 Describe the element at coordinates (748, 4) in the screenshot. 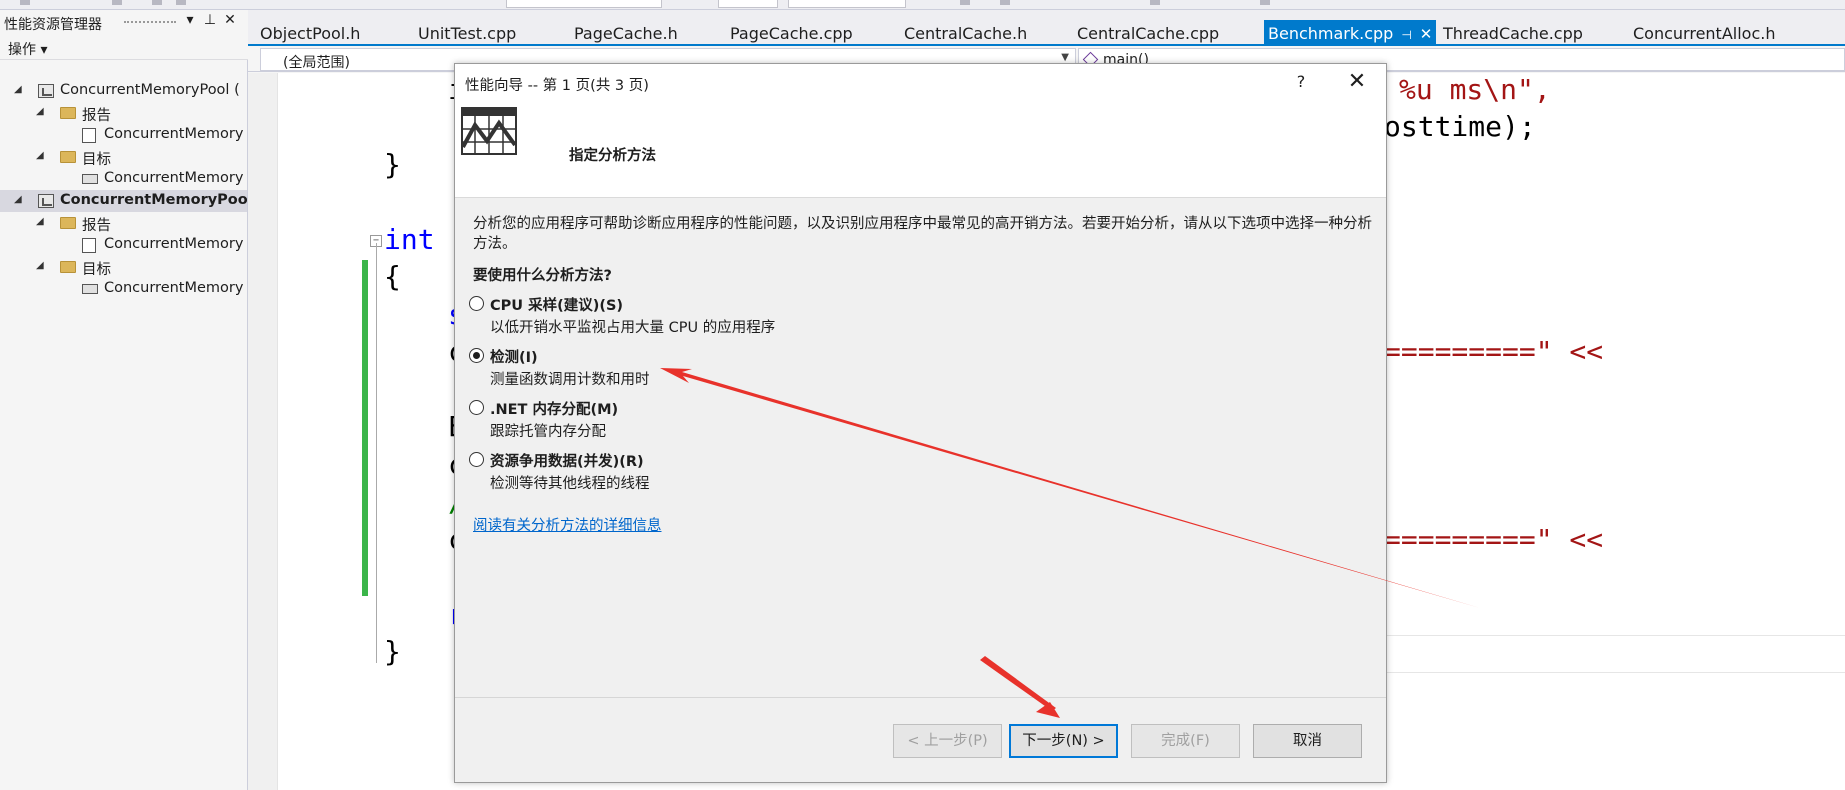

I see `toolbar-platform-select` at that location.